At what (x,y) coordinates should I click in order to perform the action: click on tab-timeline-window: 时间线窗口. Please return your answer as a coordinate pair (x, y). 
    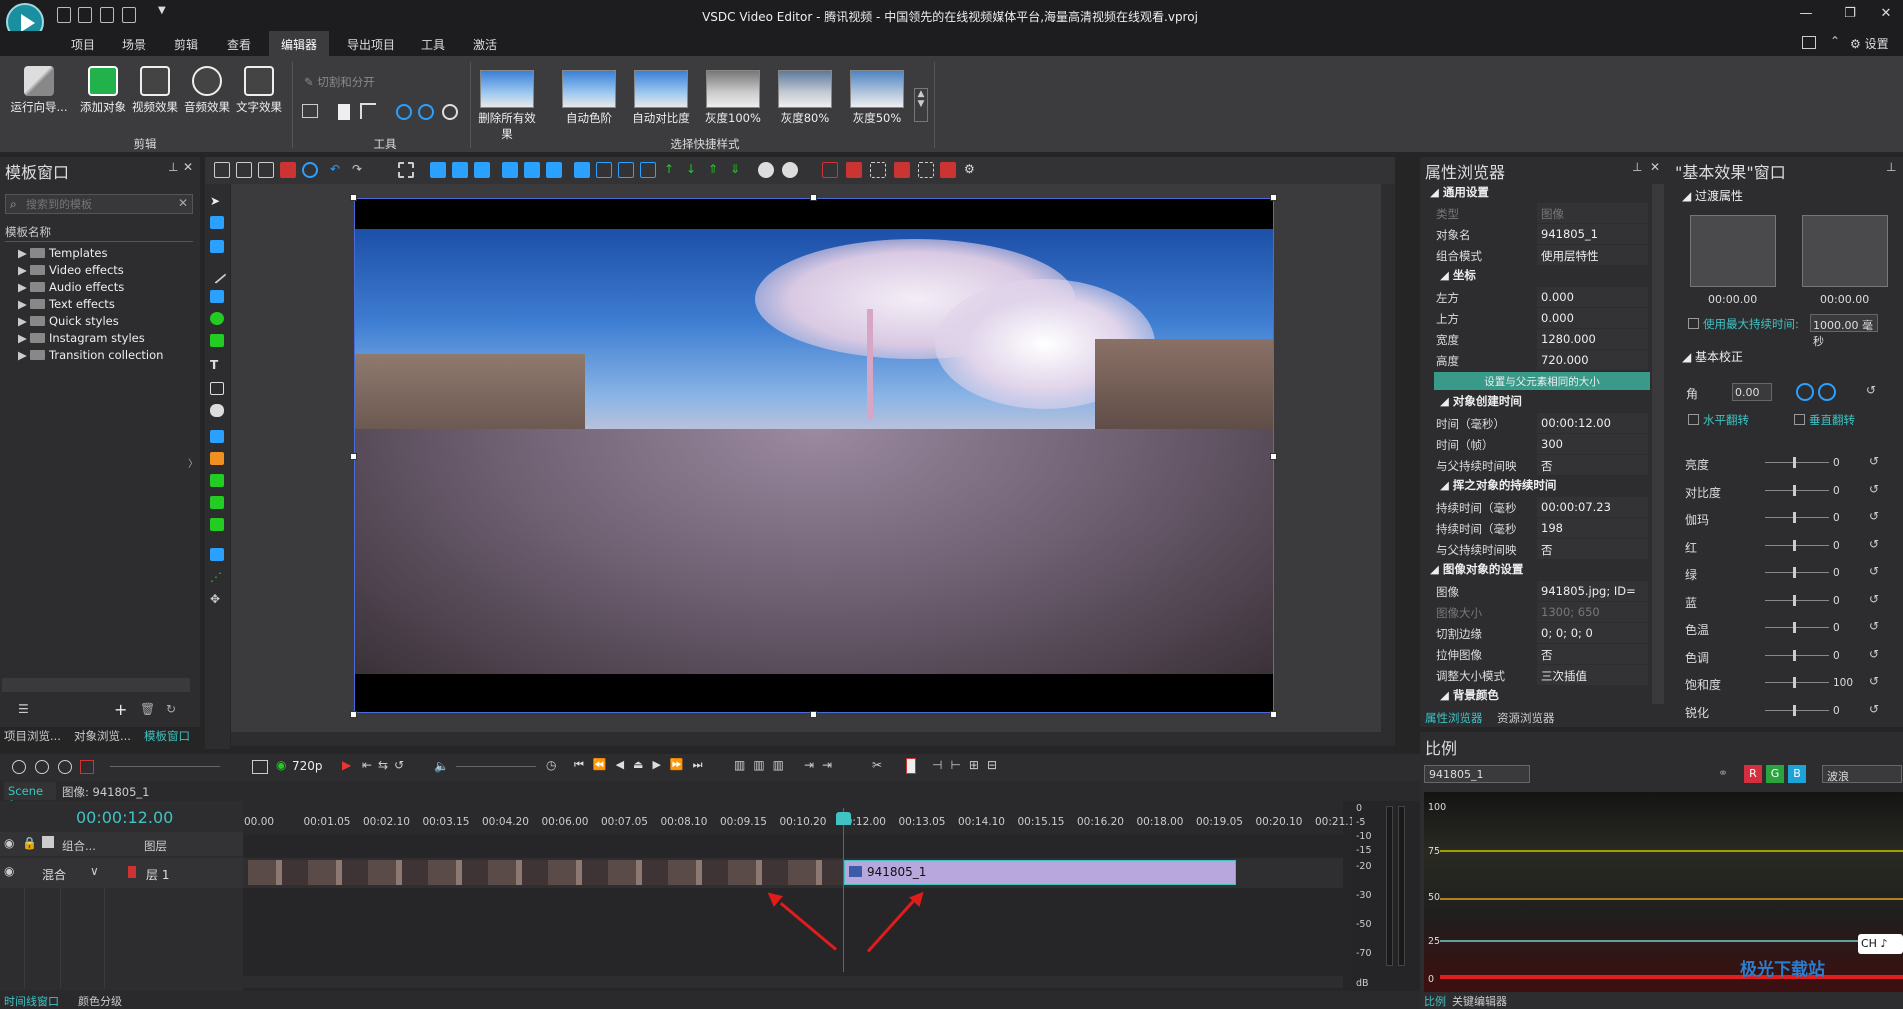
    Looking at the image, I should click on (31, 1001).